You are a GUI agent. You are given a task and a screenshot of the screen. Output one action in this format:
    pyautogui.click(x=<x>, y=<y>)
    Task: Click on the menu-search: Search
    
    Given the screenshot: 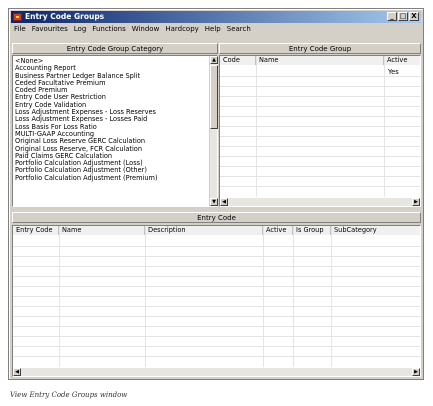 What is the action you would take?
    pyautogui.click(x=239, y=29)
    